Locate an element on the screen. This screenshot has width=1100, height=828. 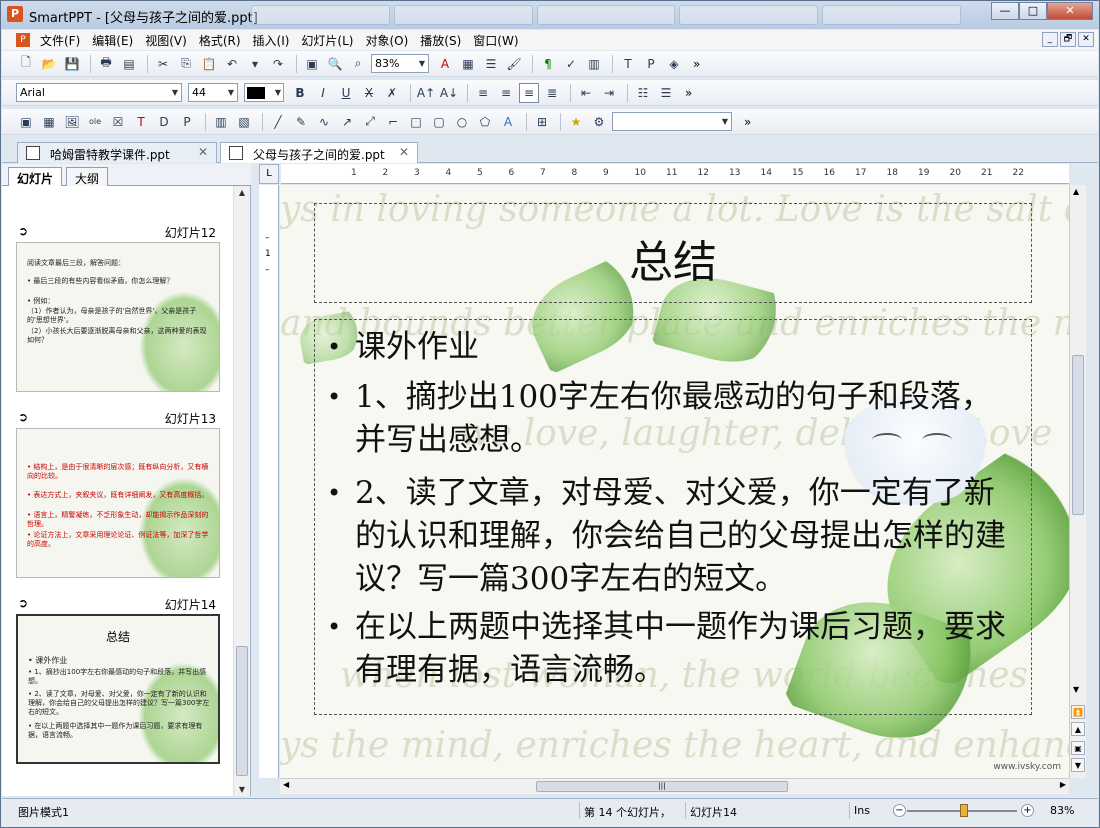
print-icon: 🖶 is located at coordinates (106, 64).